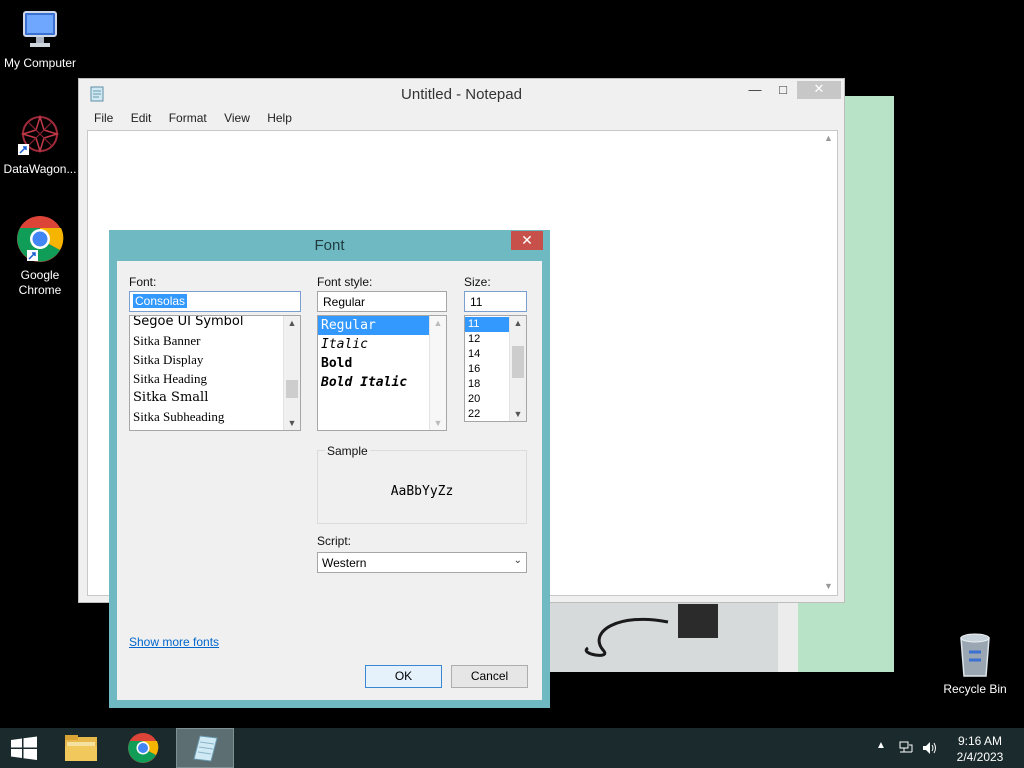 This screenshot has height=768, width=1024. I want to click on sample-text: AaBbYyZz, so click(422, 491).